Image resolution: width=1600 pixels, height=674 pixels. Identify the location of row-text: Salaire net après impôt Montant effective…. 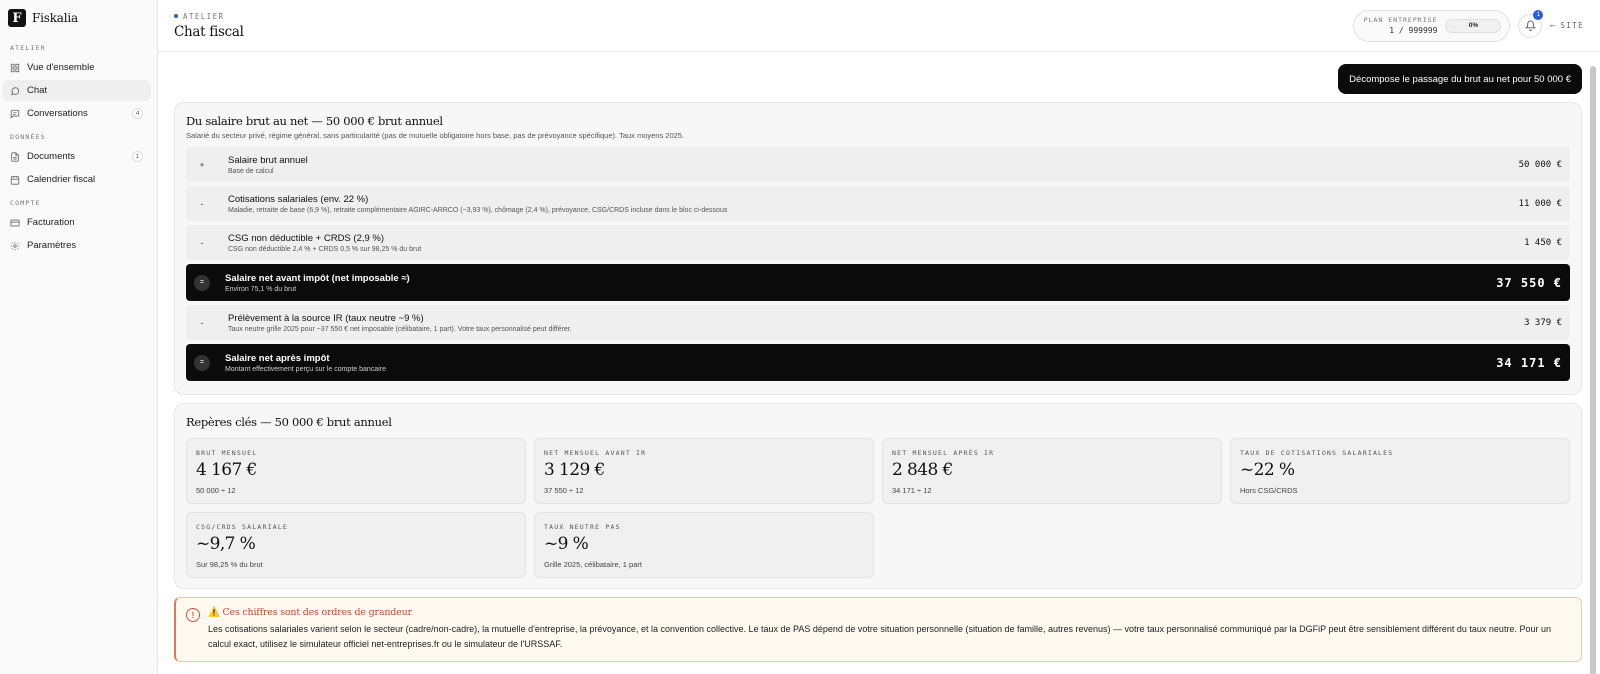
(860, 363).